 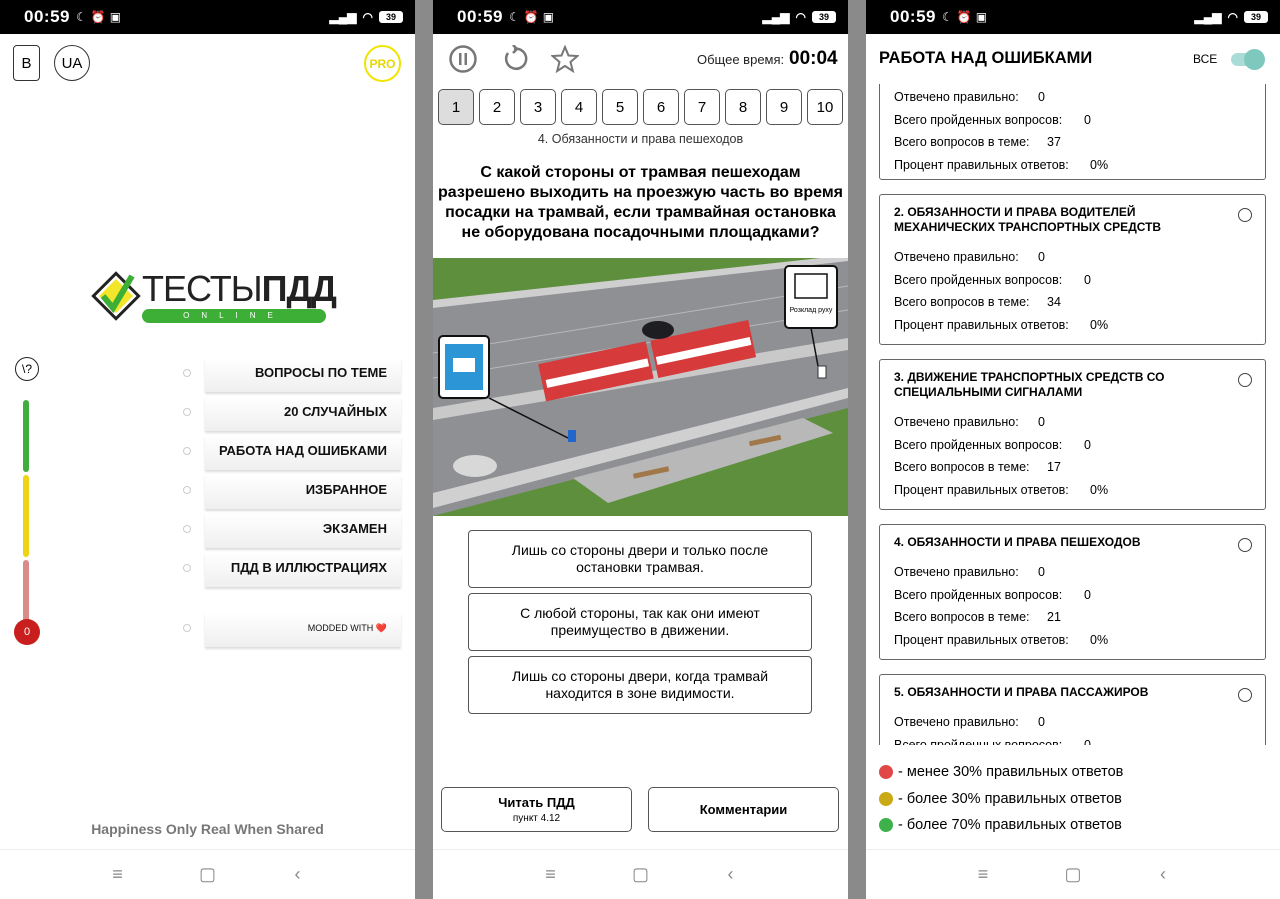 I want to click on menu-mistakes: РАБОТА НАД ОШИБКАМИ, so click(x=303, y=453).